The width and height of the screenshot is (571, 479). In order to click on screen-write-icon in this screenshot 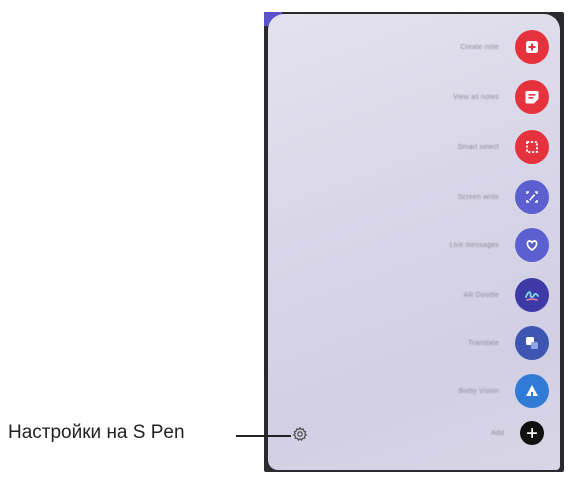, I will do `click(532, 197)`.